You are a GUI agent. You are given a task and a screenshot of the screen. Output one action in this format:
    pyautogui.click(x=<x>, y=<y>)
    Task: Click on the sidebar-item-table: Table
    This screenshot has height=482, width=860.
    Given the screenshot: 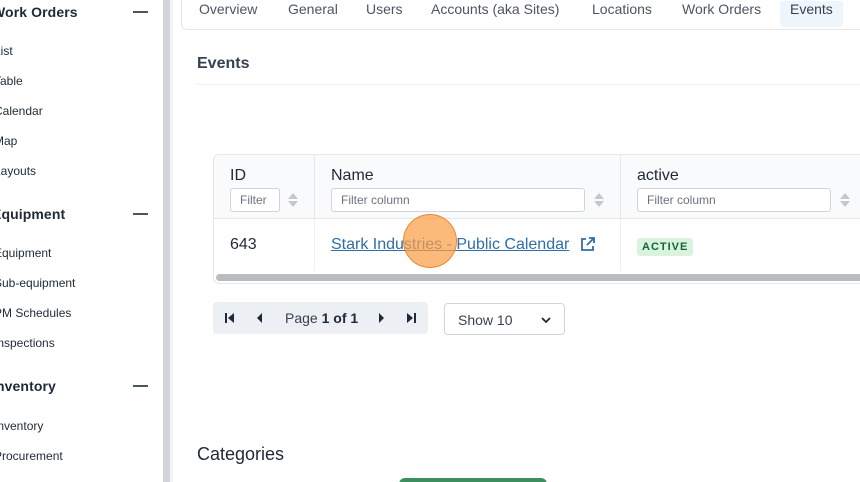 What is the action you would take?
    pyautogui.click(x=11, y=81)
    